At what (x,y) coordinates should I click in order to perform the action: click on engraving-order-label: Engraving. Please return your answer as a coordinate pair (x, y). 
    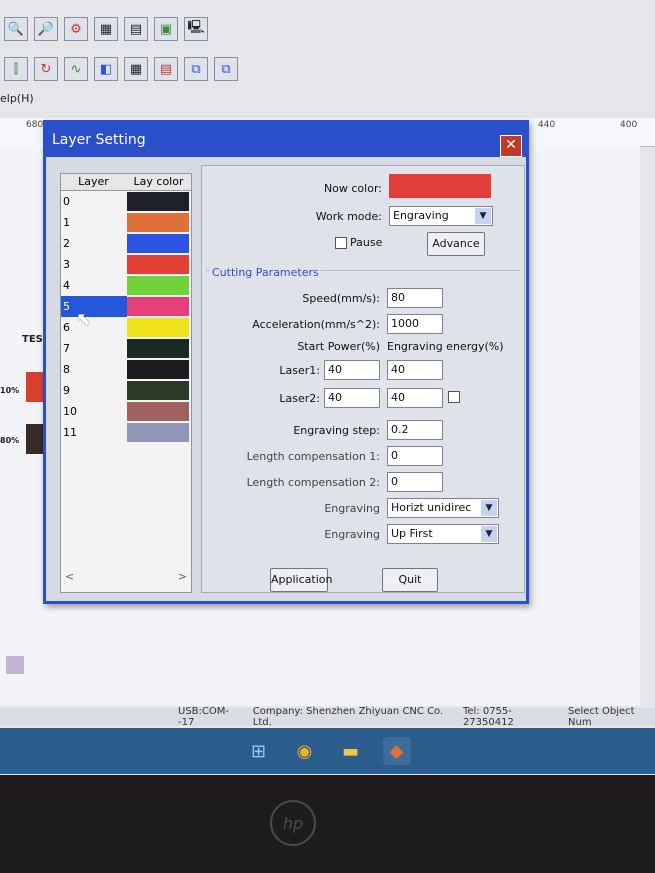
    Looking at the image, I should click on (352, 534).